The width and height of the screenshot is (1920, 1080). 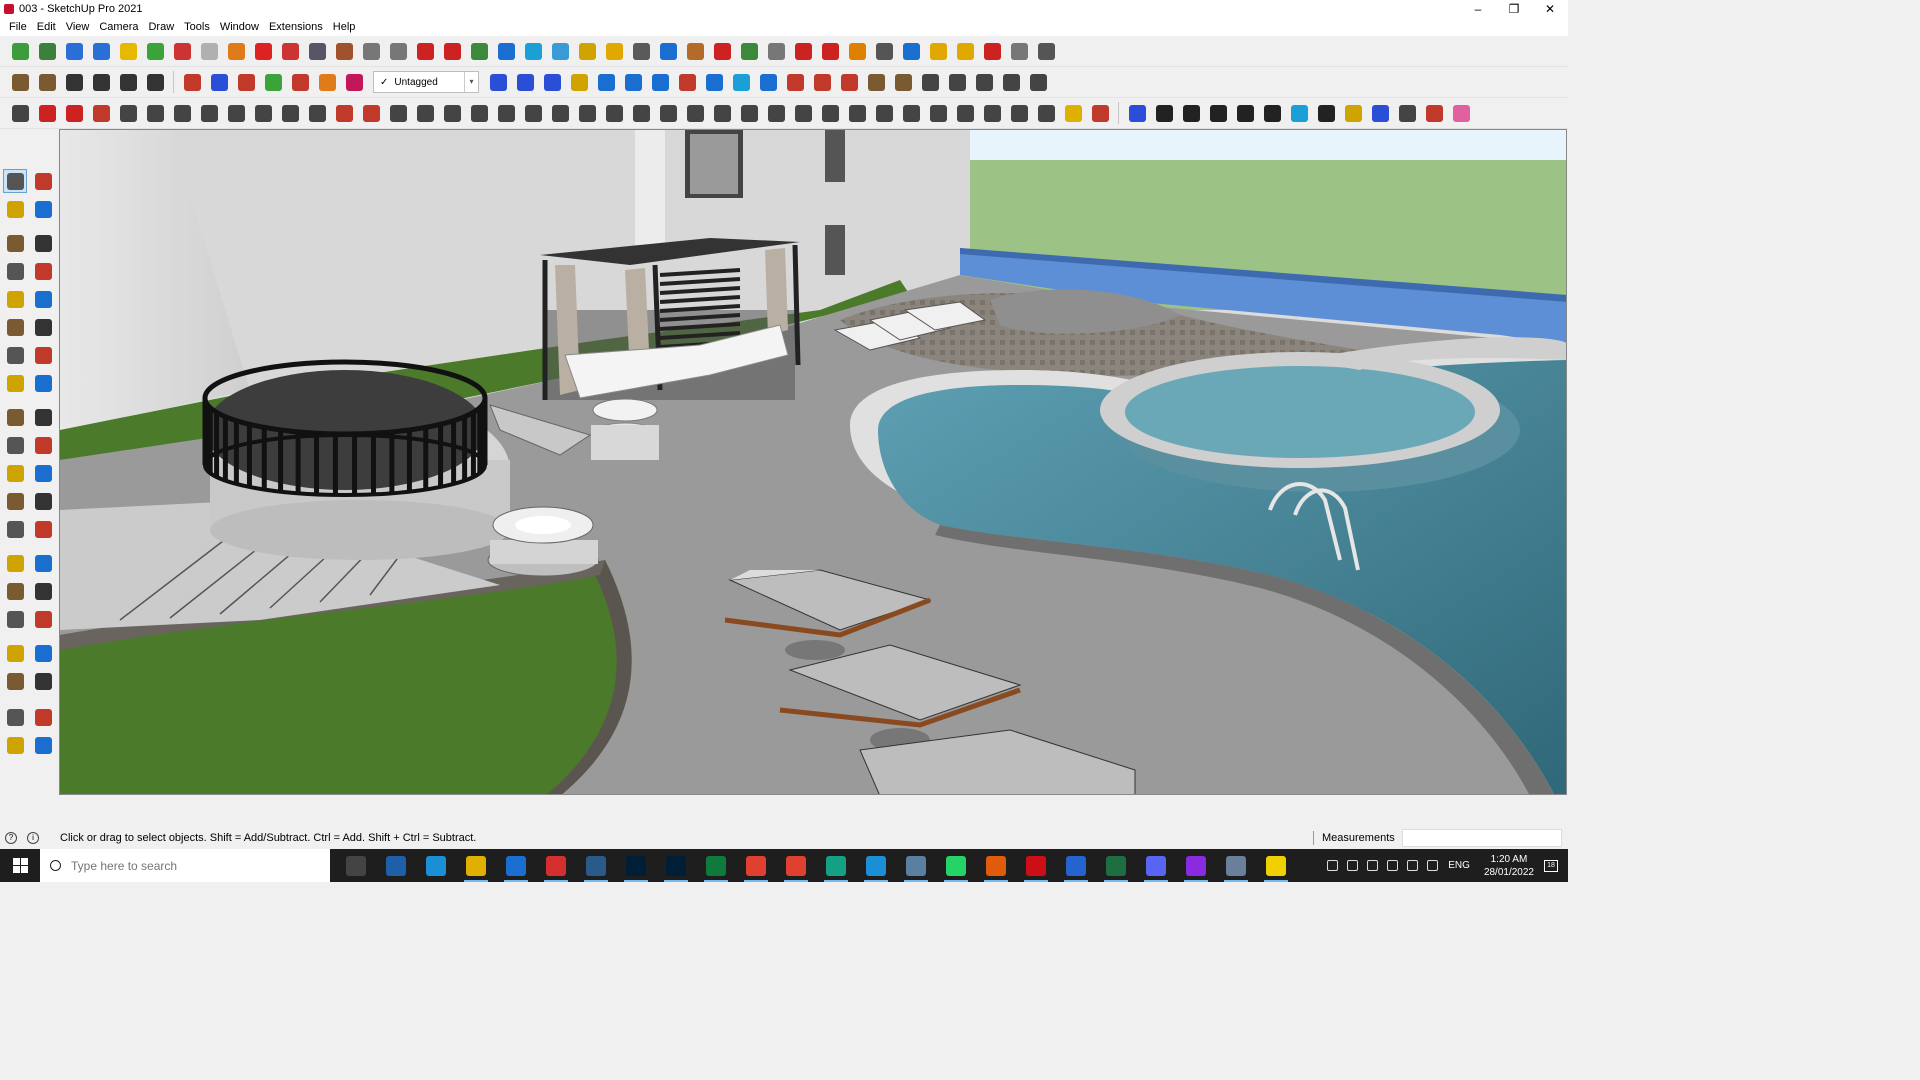 I want to click on line-icon, so click(x=15, y=243).